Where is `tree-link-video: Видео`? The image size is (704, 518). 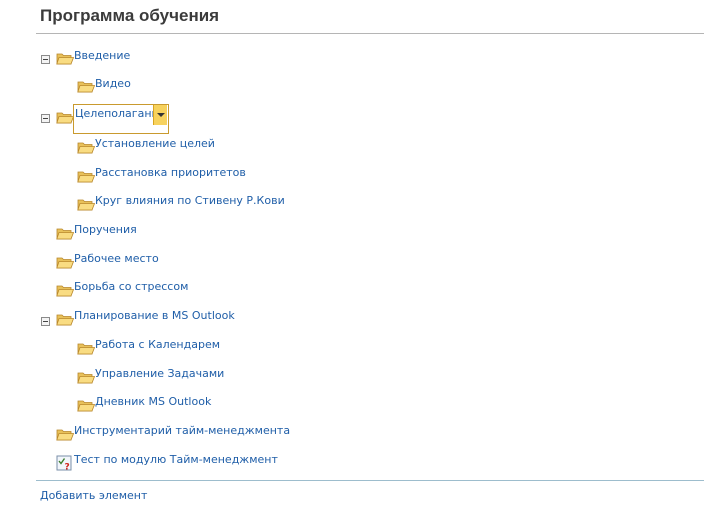 tree-link-video: Видео is located at coordinates (113, 83).